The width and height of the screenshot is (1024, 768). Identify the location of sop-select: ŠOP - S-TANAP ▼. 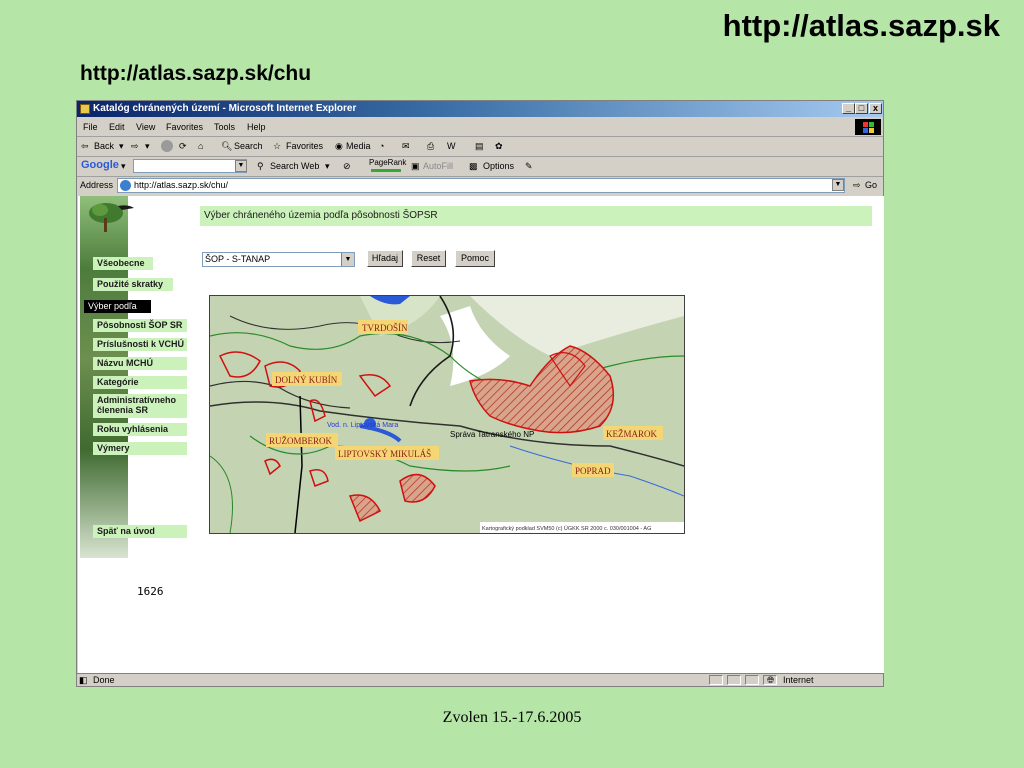
(278, 259).